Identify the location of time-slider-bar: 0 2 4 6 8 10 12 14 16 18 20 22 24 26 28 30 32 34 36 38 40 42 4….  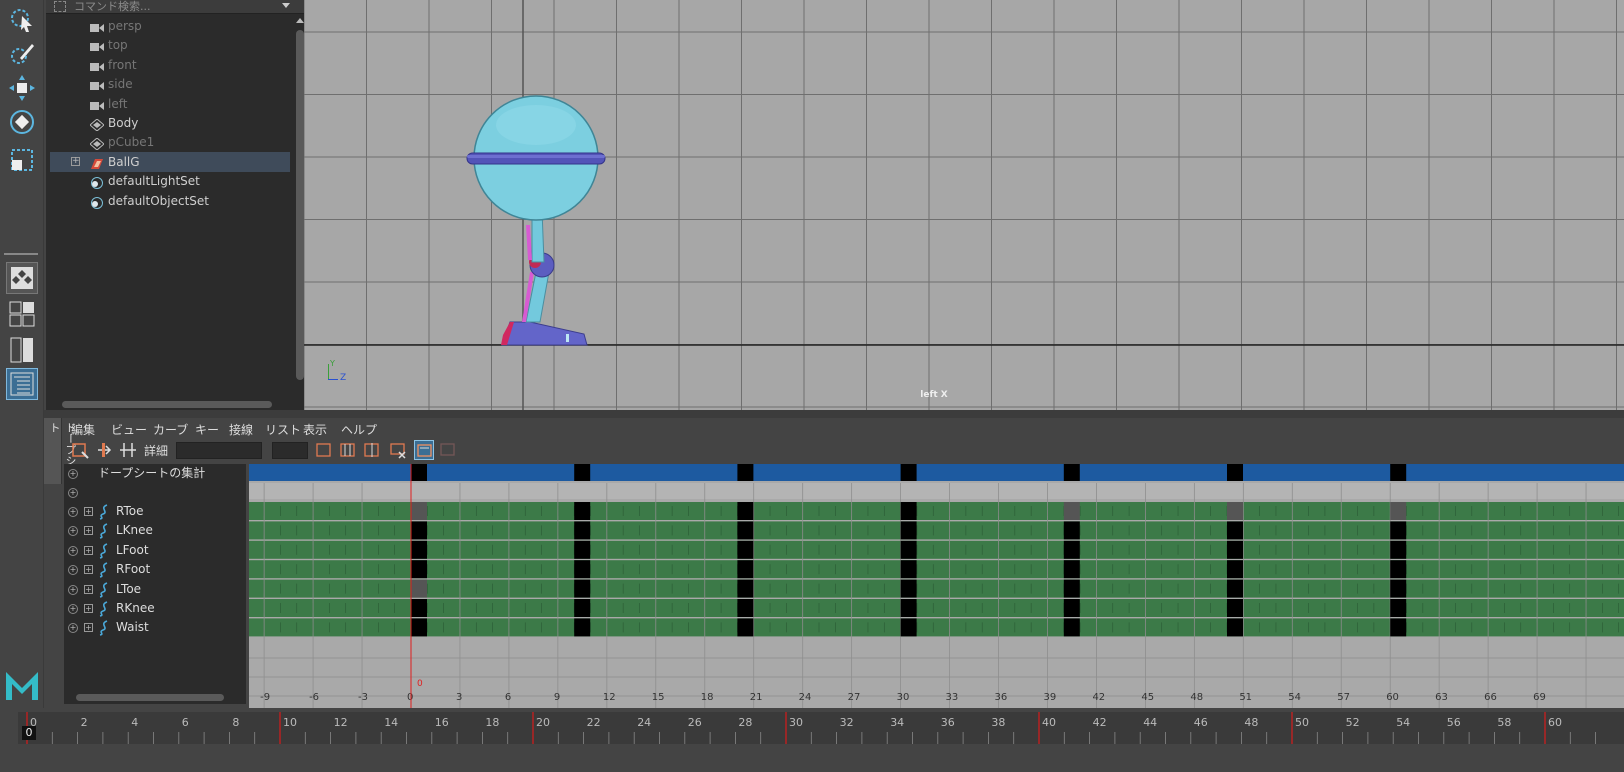
(821, 728).